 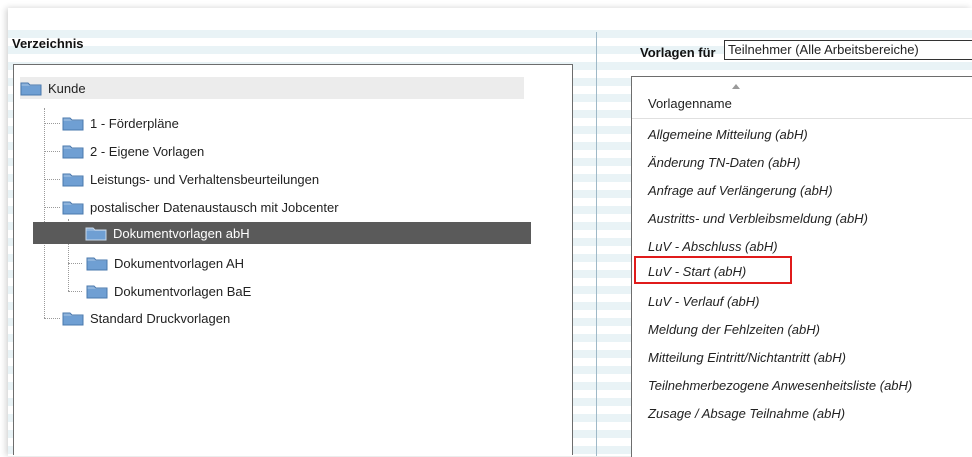 I want to click on tree-item-eigene-vorlagen: 2 - Eigene Vorlagen, so click(x=133, y=151).